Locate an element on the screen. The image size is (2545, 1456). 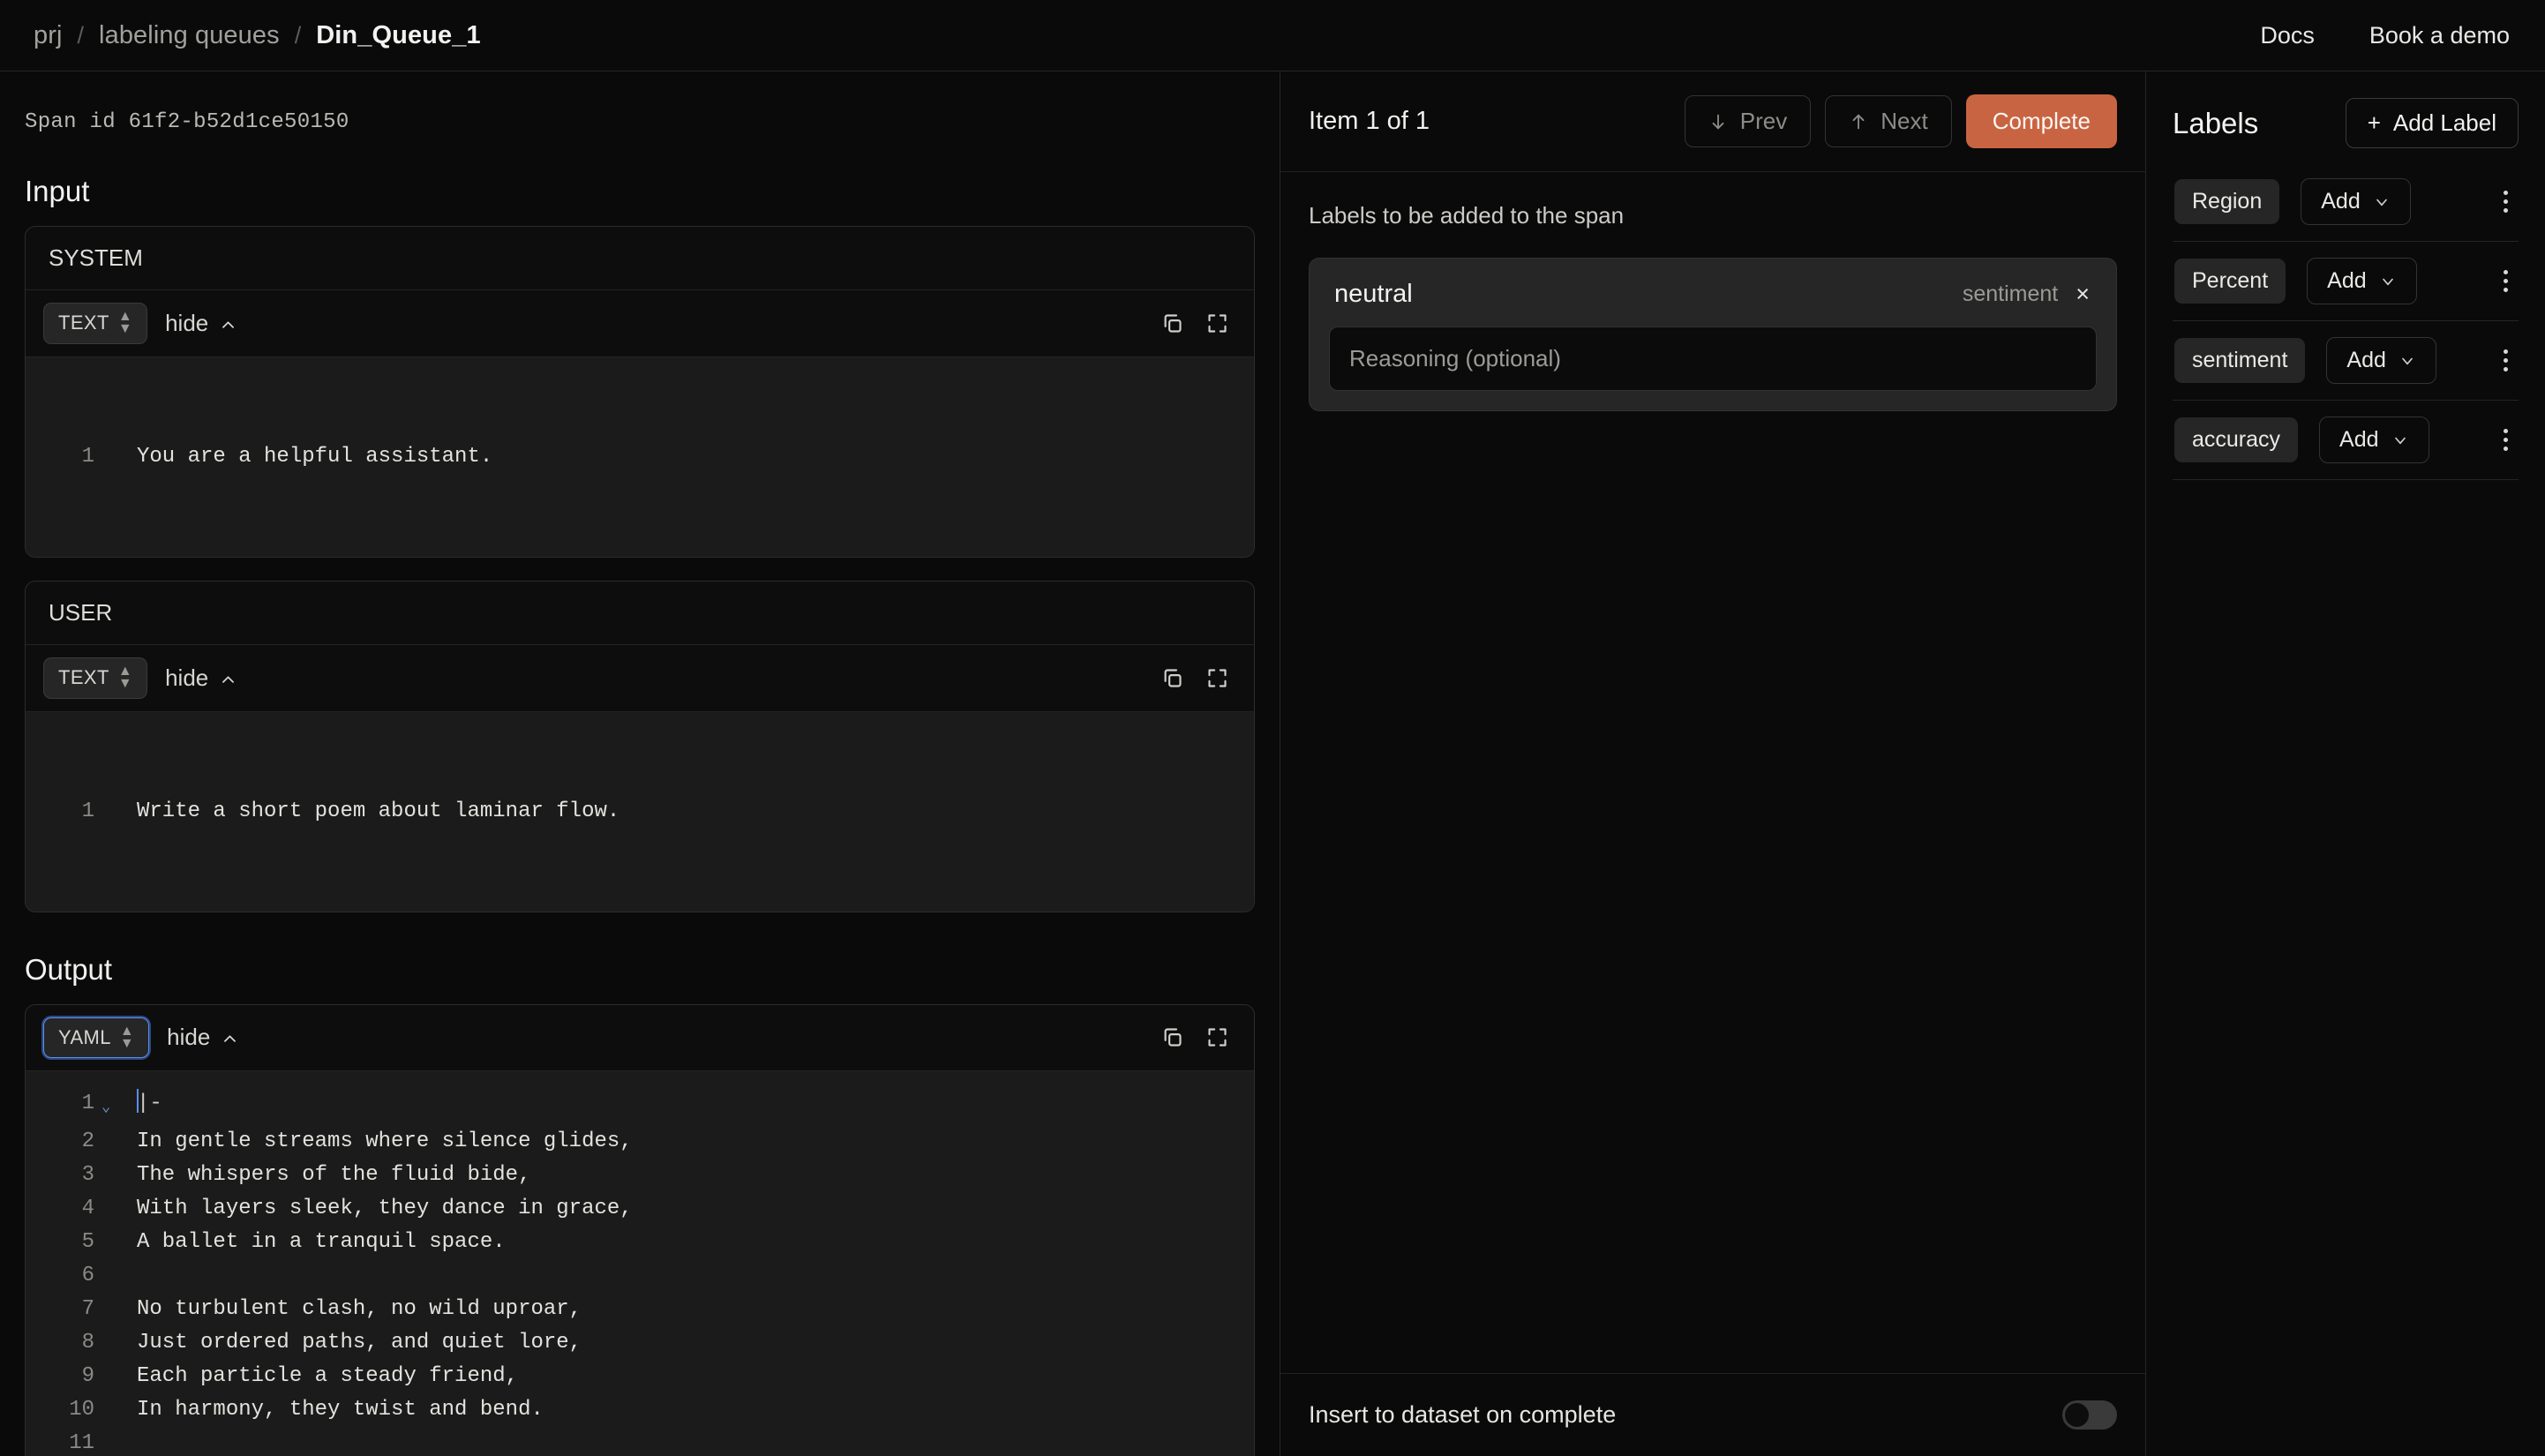
toggle-knob is located at coordinates (2077, 1415).